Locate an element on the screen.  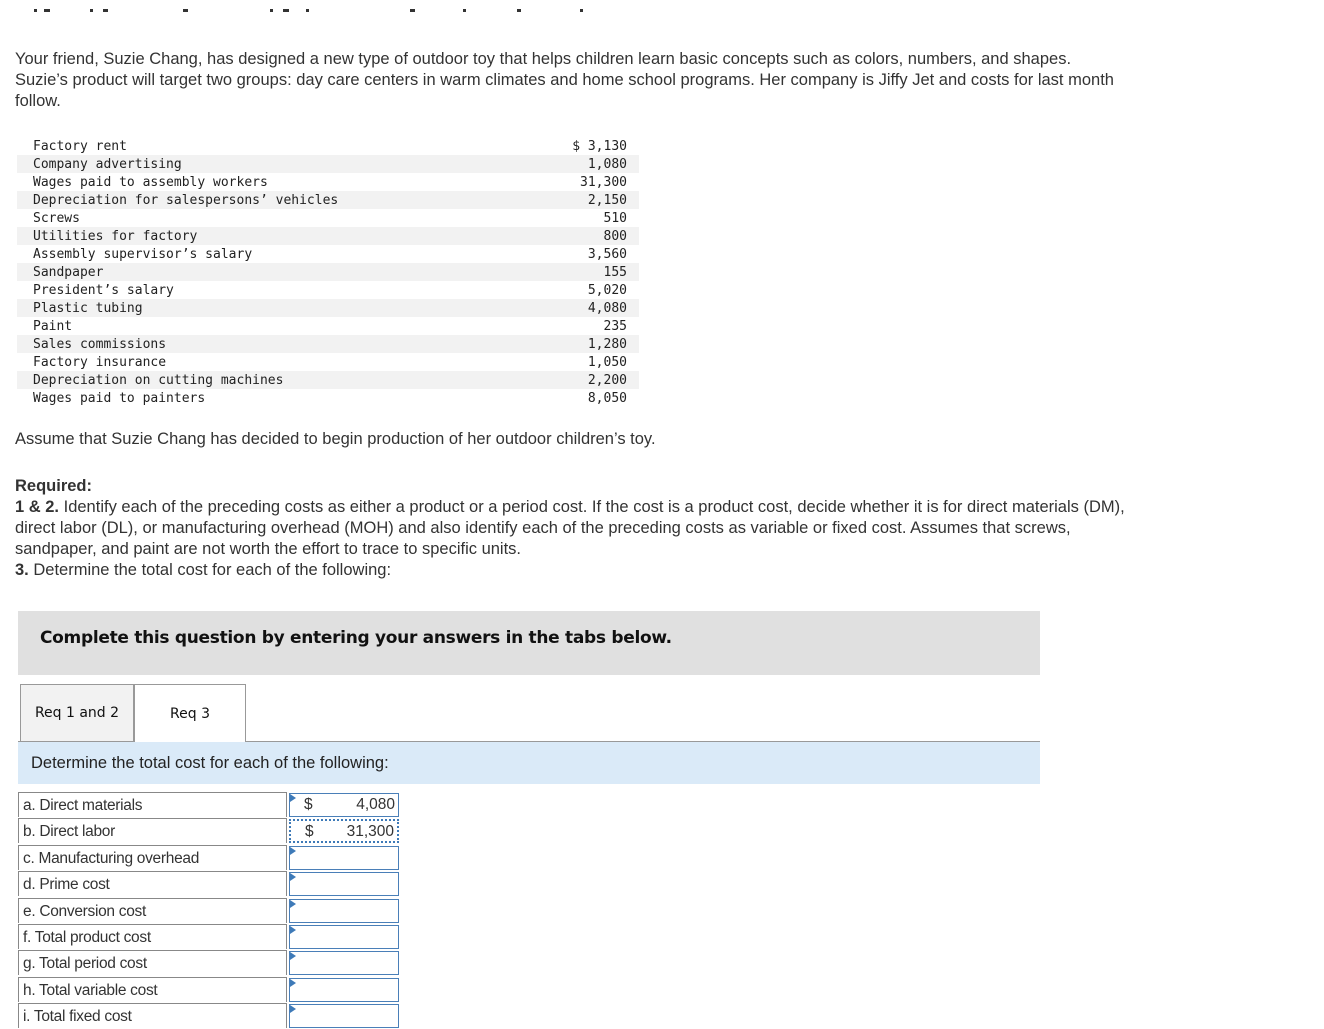
answer-row: d. Prime cost is located at coordinates (209, 884).